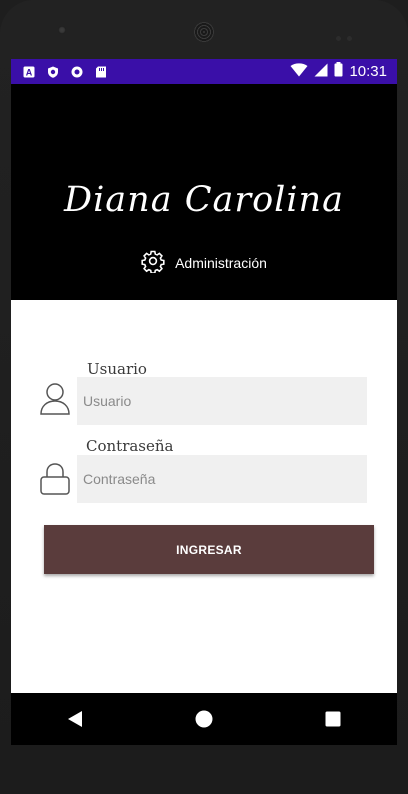 The image size is (408, 794). What do you see at coordinates (333, 719) in the screenshot?
I see `recents-icon` at bounding box center [333, 719].